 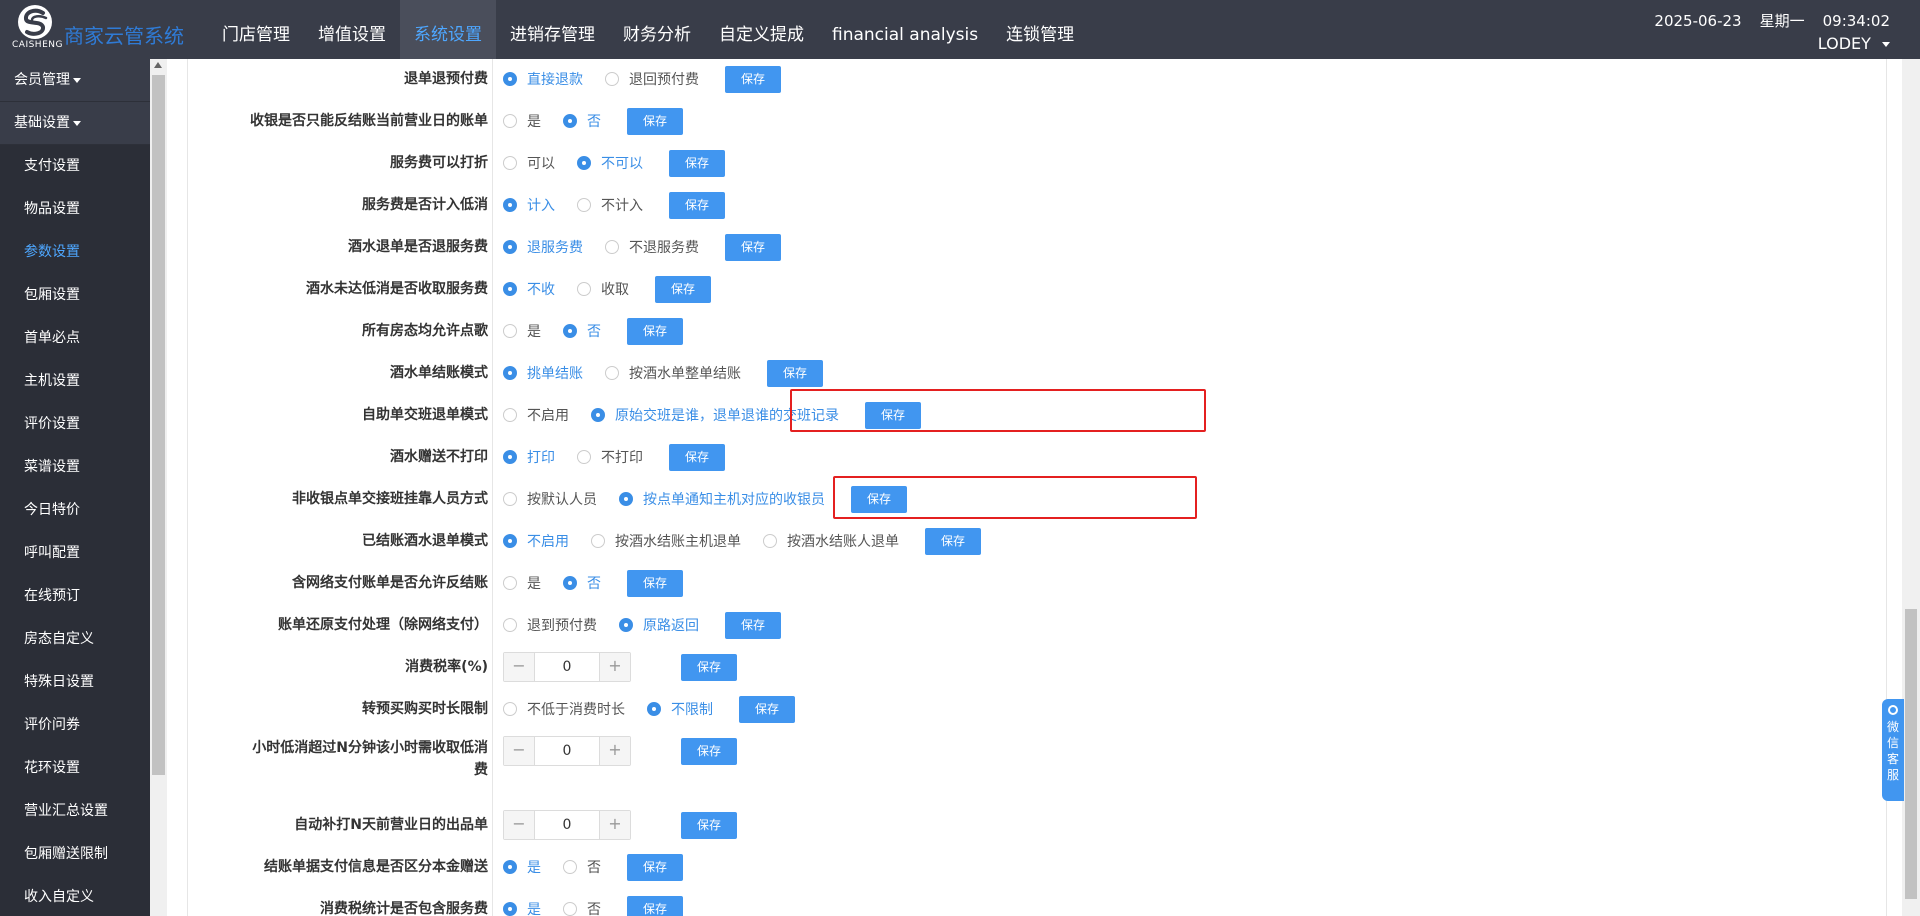 What do you see at coordinates (550, 625) in the screenshot?
I see `radio-option: 退到预付费` at bounding box center [550, 625].